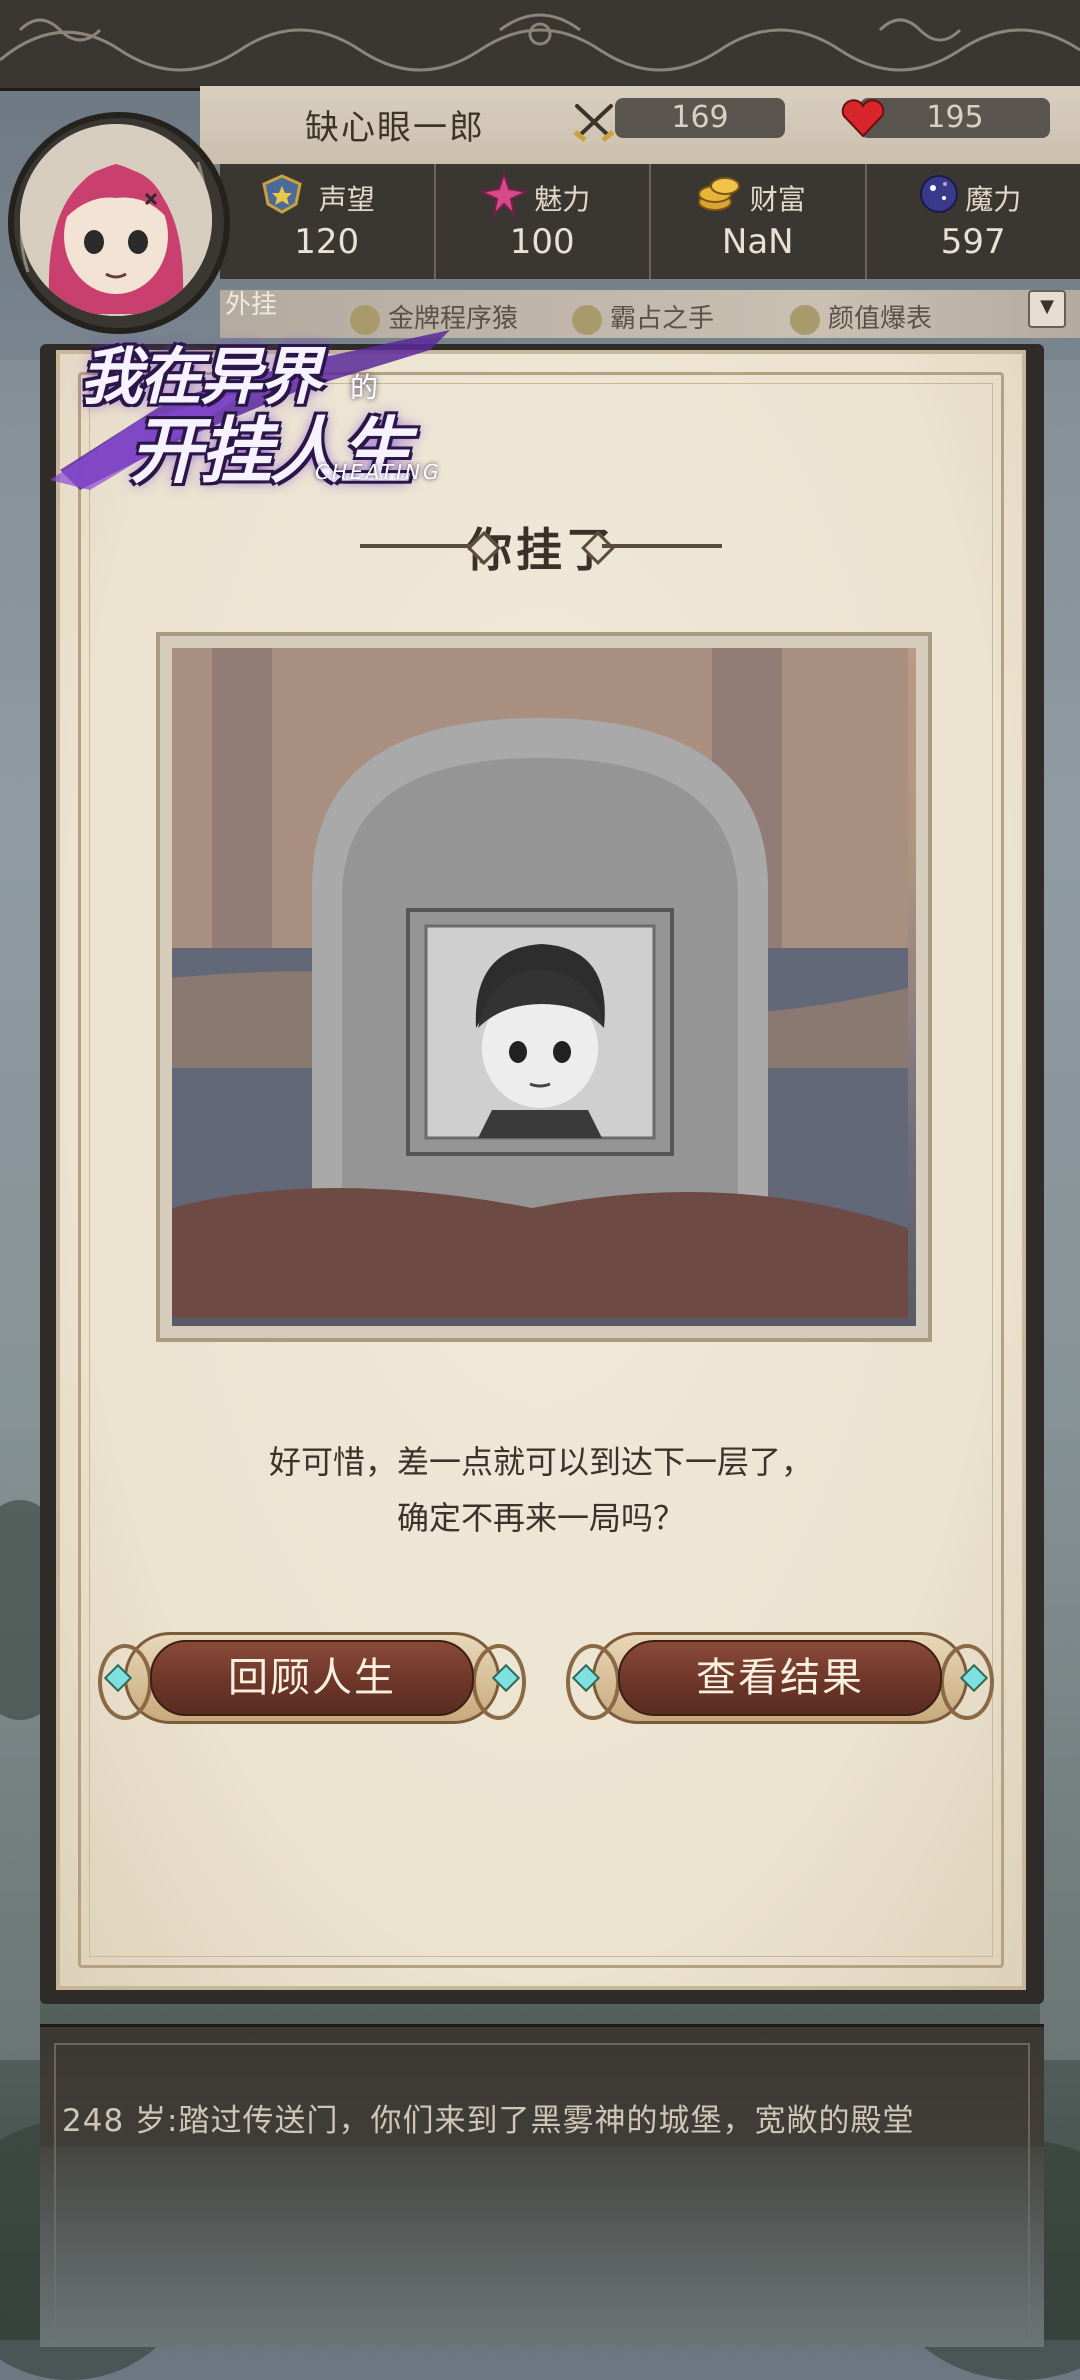 This screenshot has height=2380, width=1080. I want to click on stat-value-wealth: NaN, so click(758, 242).